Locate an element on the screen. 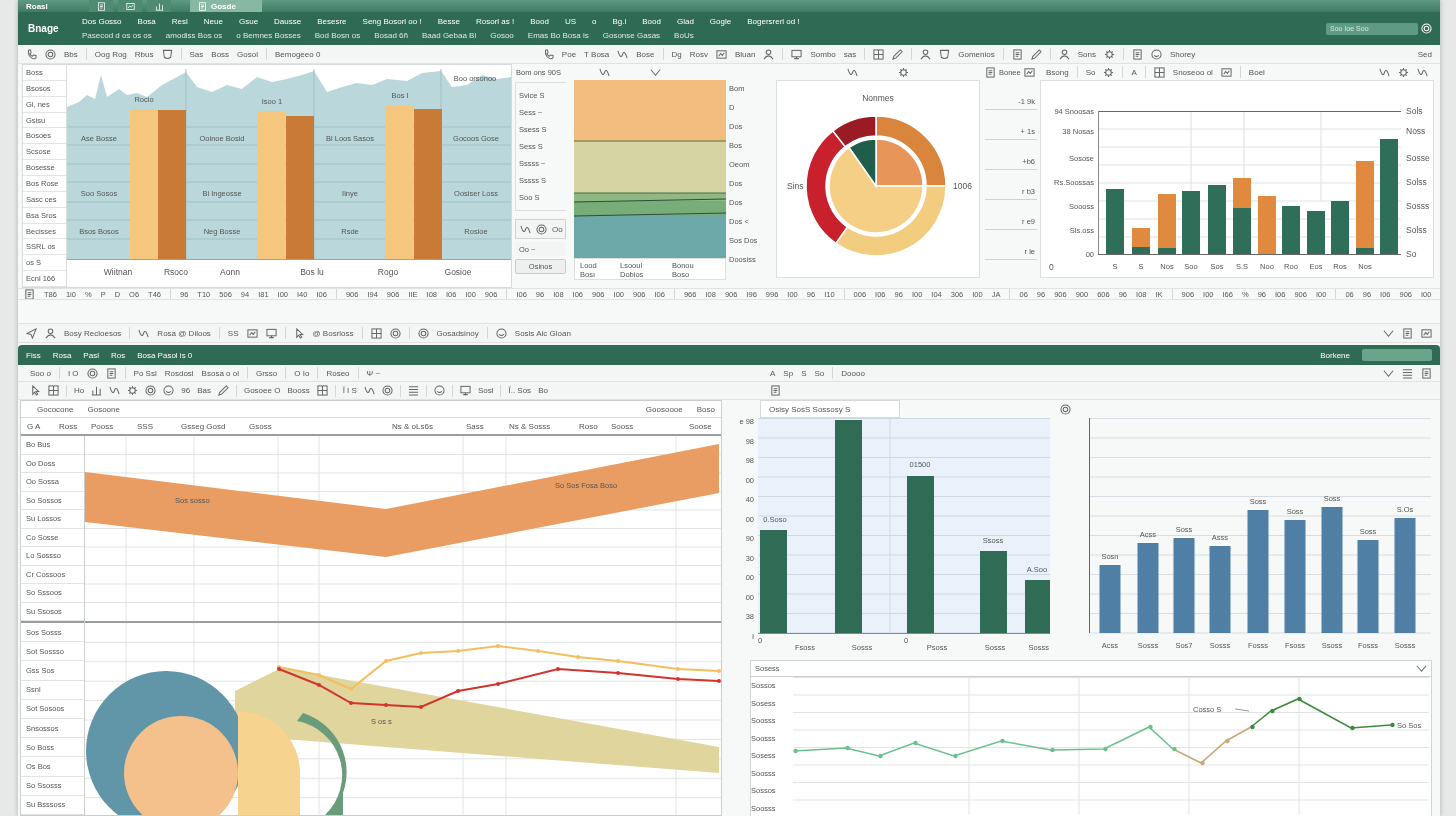 This screenshot has height=816, width=1456. toolbar-button: Oog Rog is located at coordinates (110, 54).